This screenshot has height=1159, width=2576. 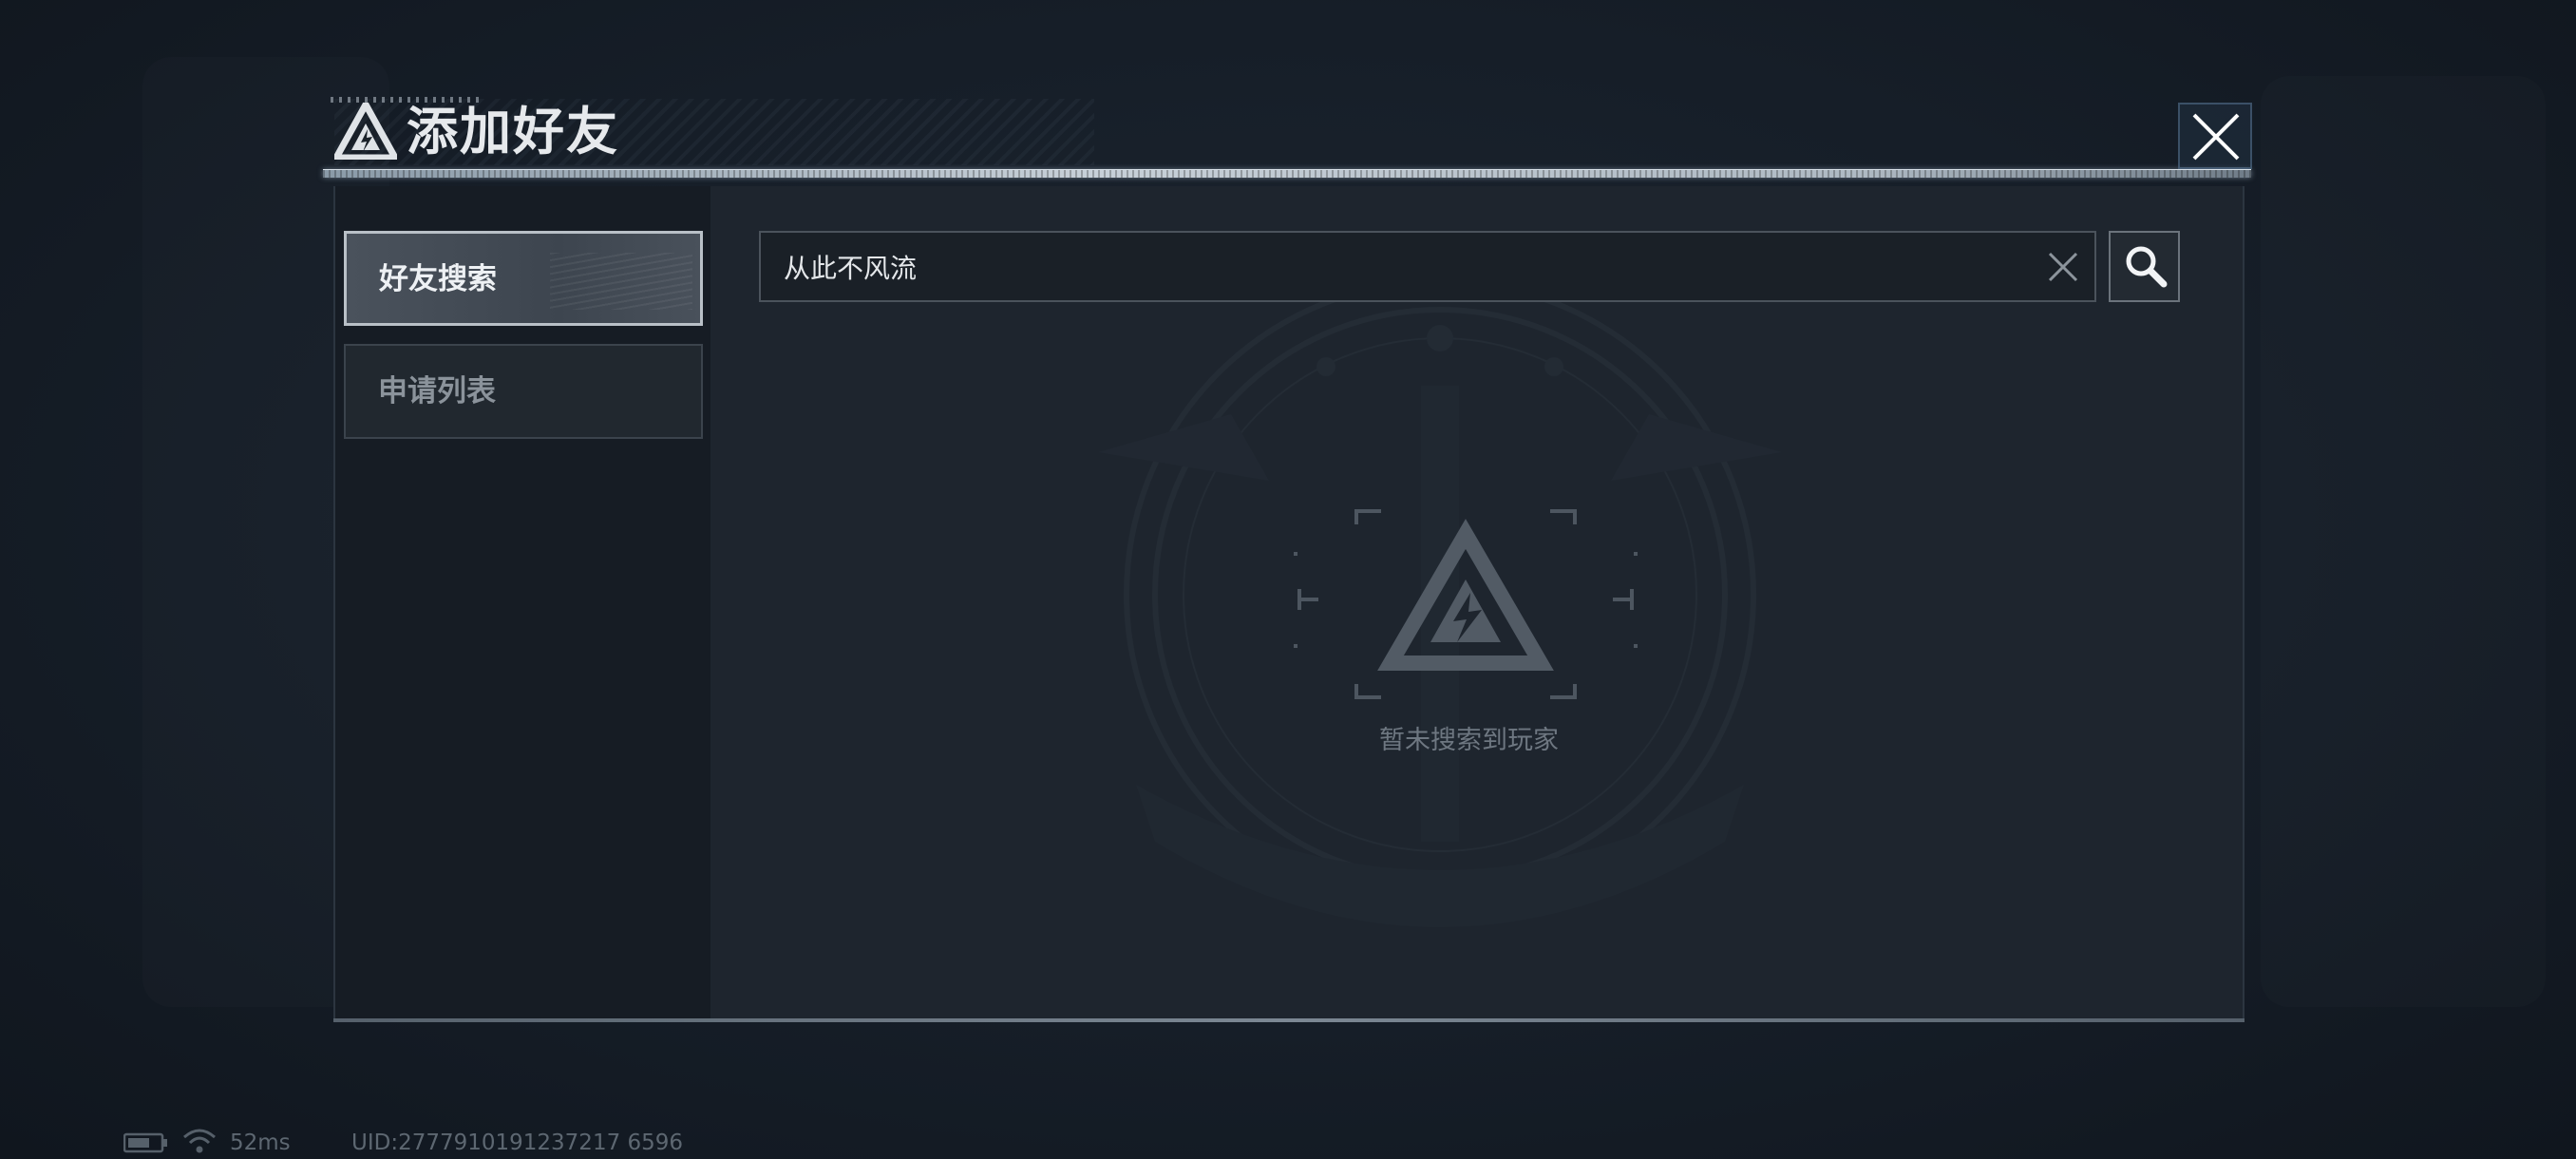 I want to click on tab-request-list: 申请列表, so click(x=523, y=391).